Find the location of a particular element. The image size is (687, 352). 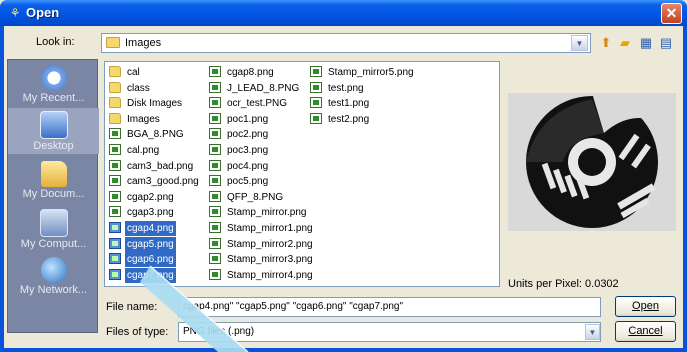

file-name: cgap5.png is located at coordinates (150, 244).